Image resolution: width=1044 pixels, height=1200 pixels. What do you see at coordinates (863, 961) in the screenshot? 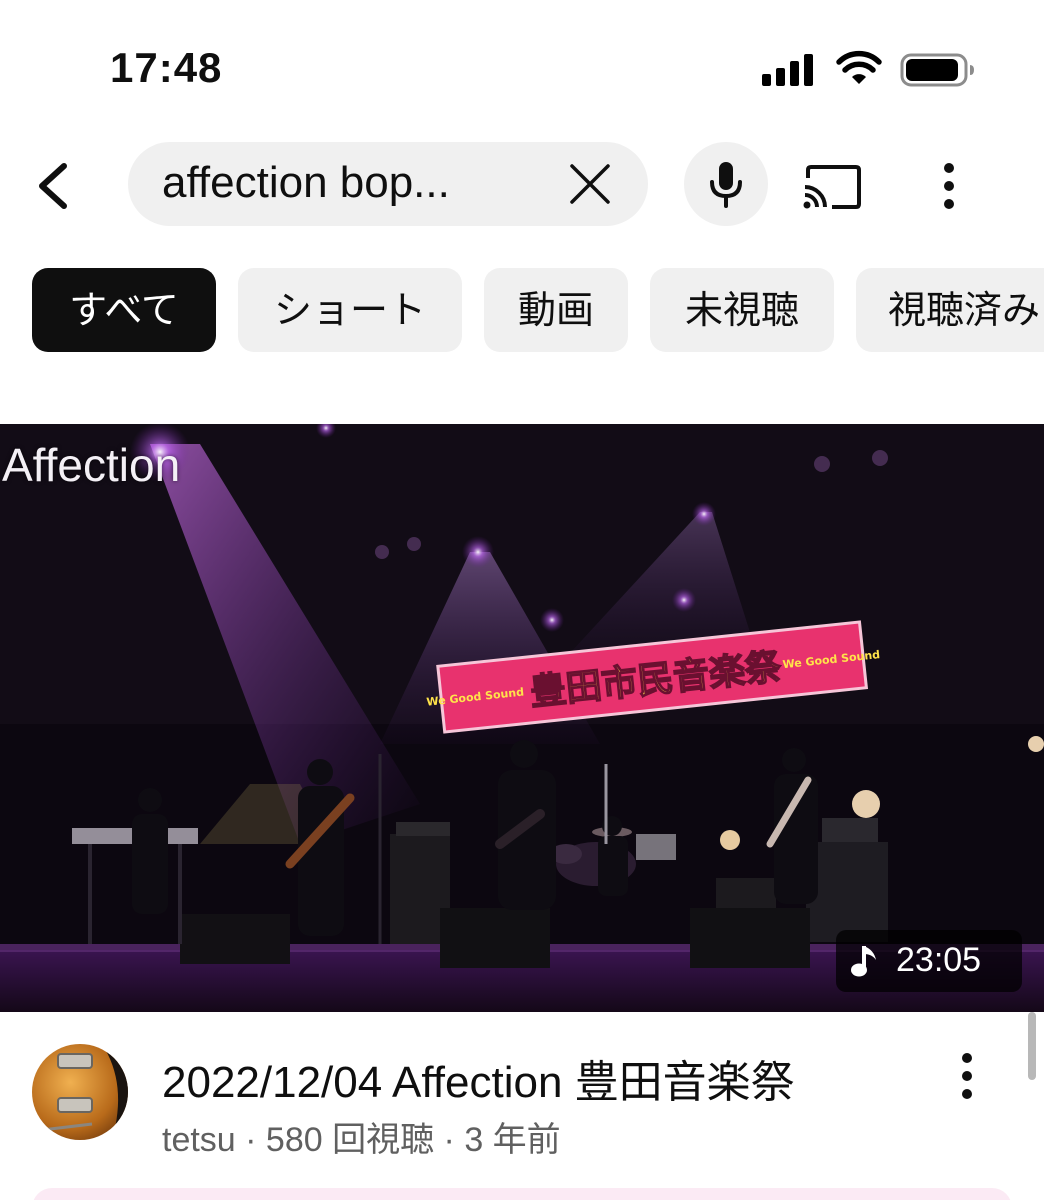
I see `music-note-icon` at bounding box center [863, 961].